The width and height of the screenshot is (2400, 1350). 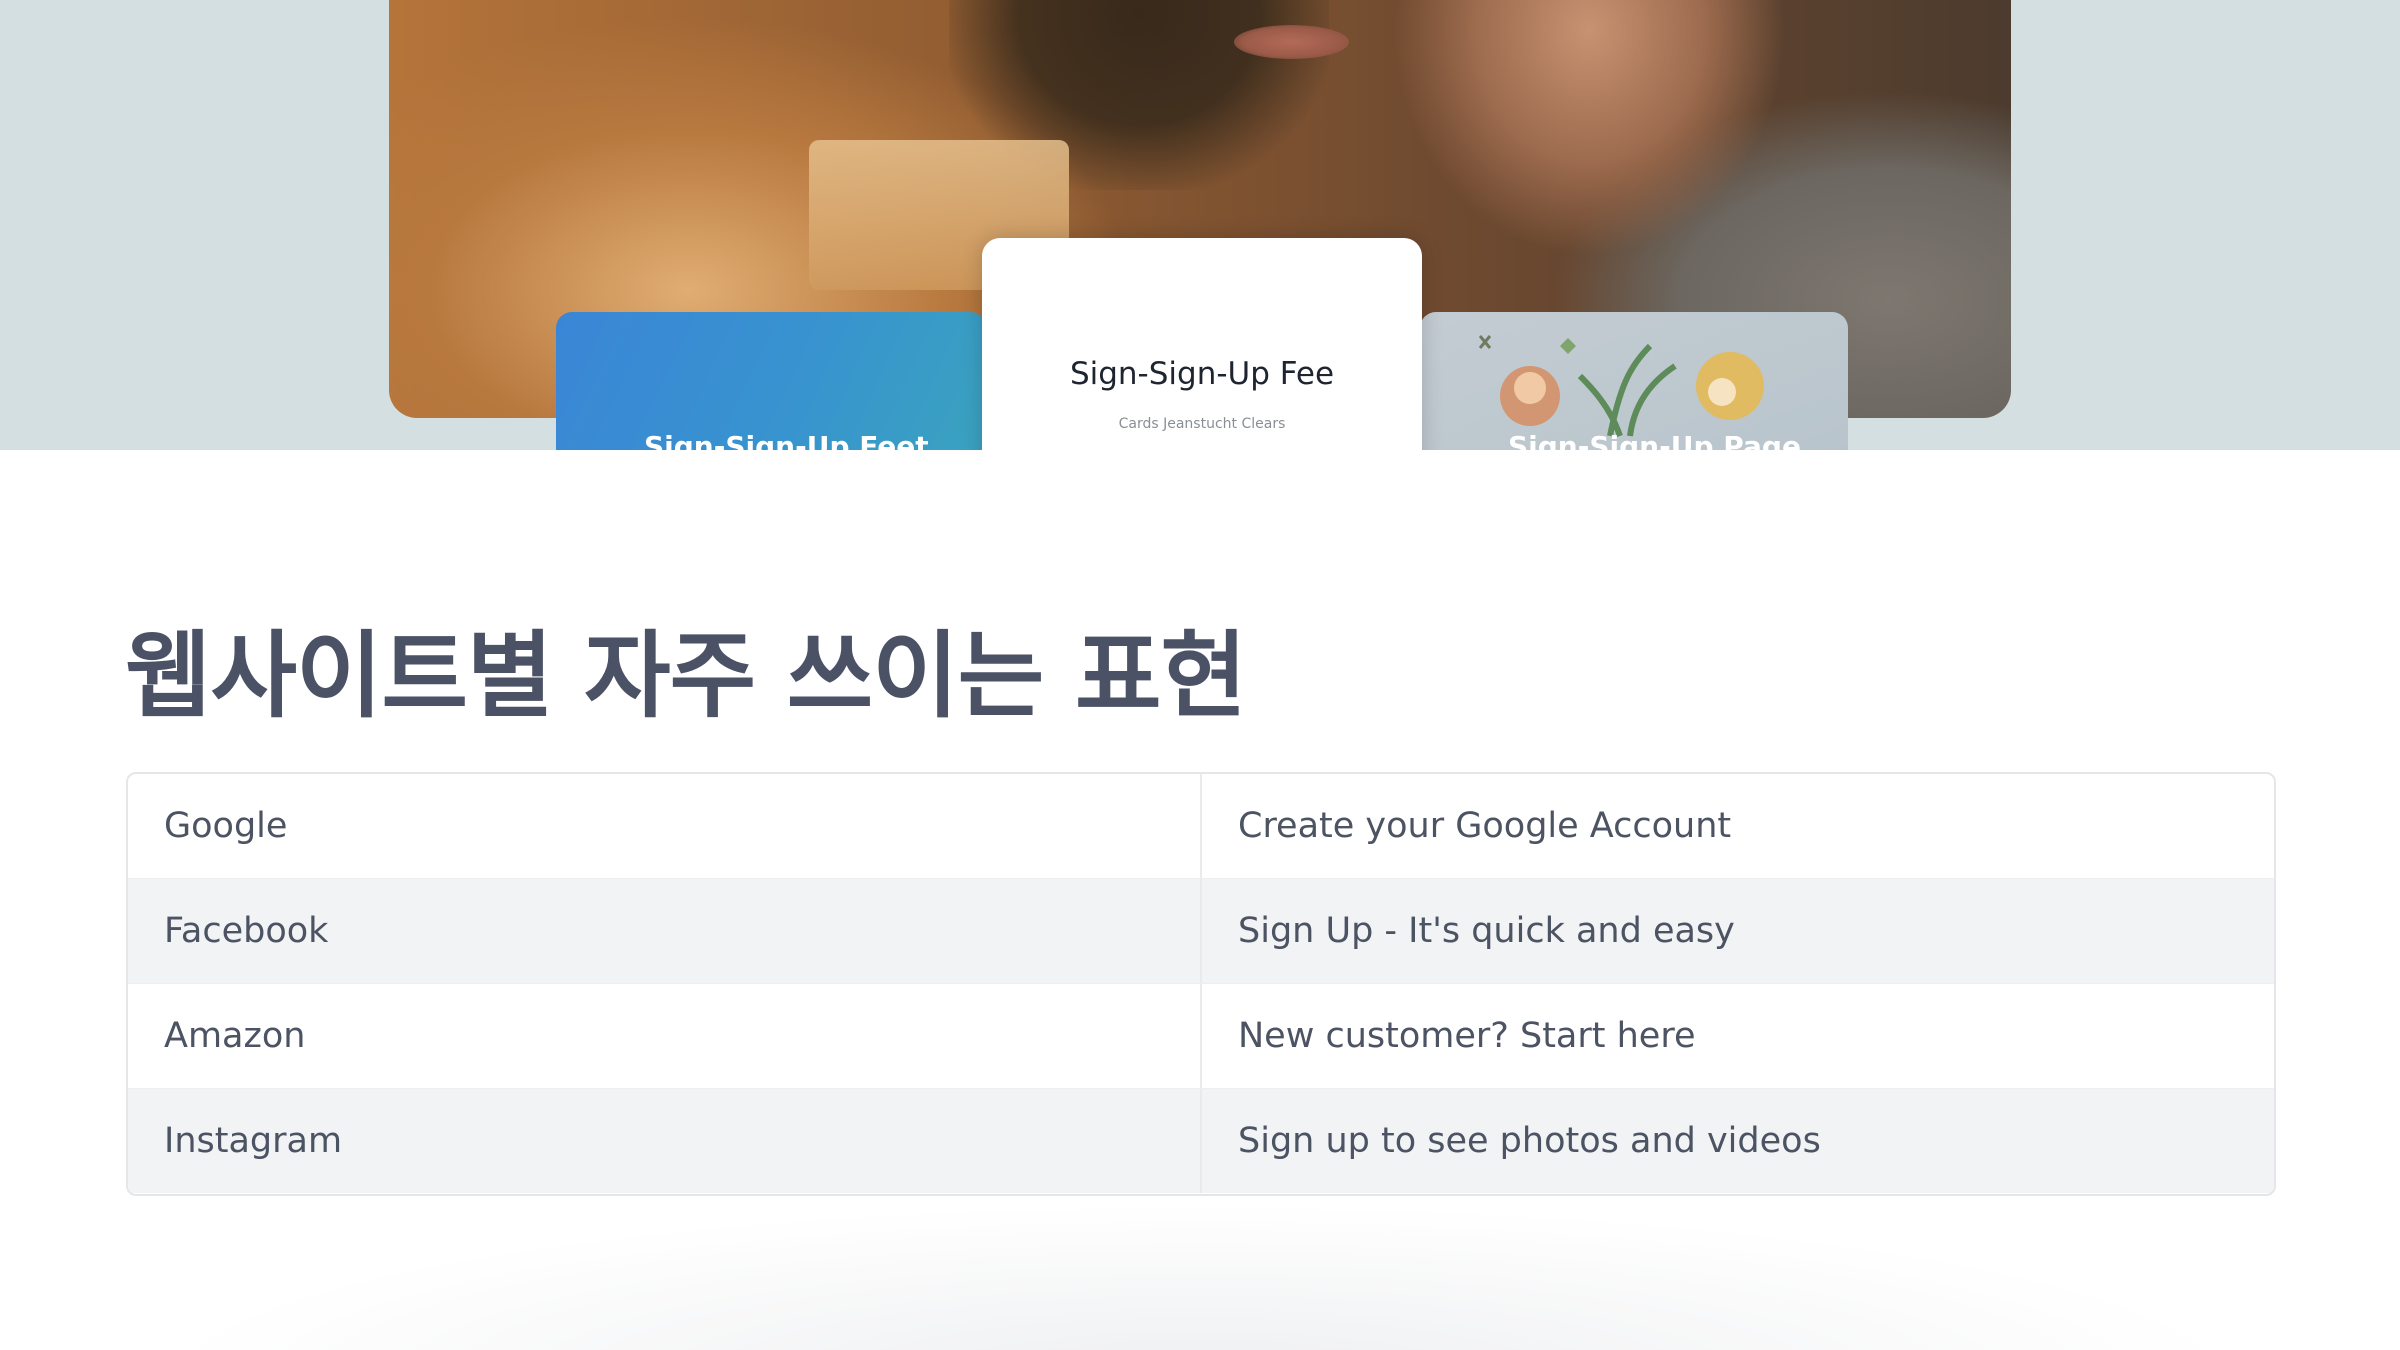 I want to click on signup-card-left: Sign-Sign-Up Feet, so click(x=771, y=381).